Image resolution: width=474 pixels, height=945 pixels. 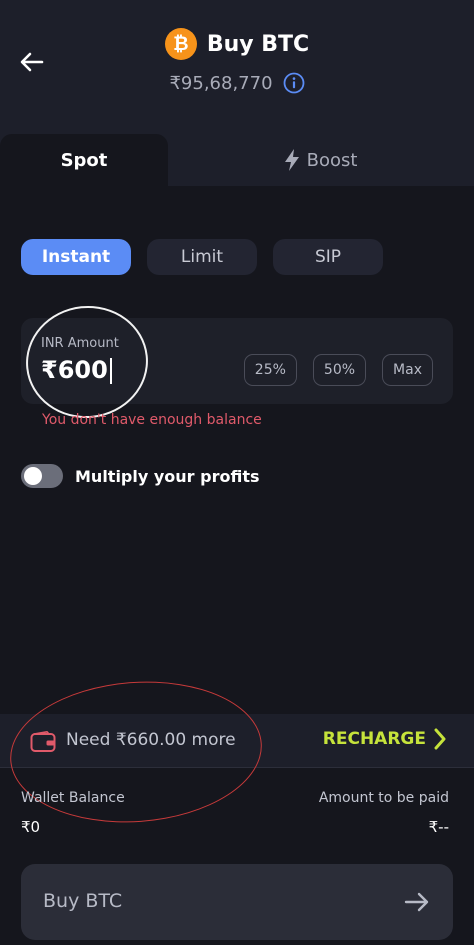 What do you see at coordinates (84, 160) in the screenshot?
I see `tab-spot: Spot` at bounding box center [84, 160].